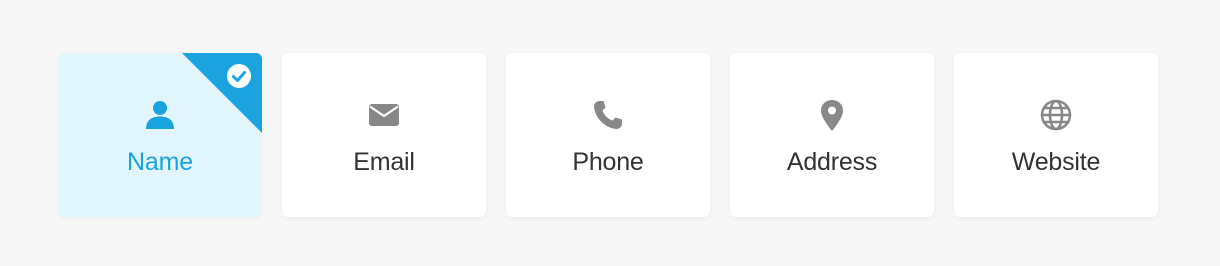 This screenshot has width=1220, height=266. What do you see at coordinates (1056, 115) in the screenshot?
I see `globe-icon` at bounding box center [1056, 115].